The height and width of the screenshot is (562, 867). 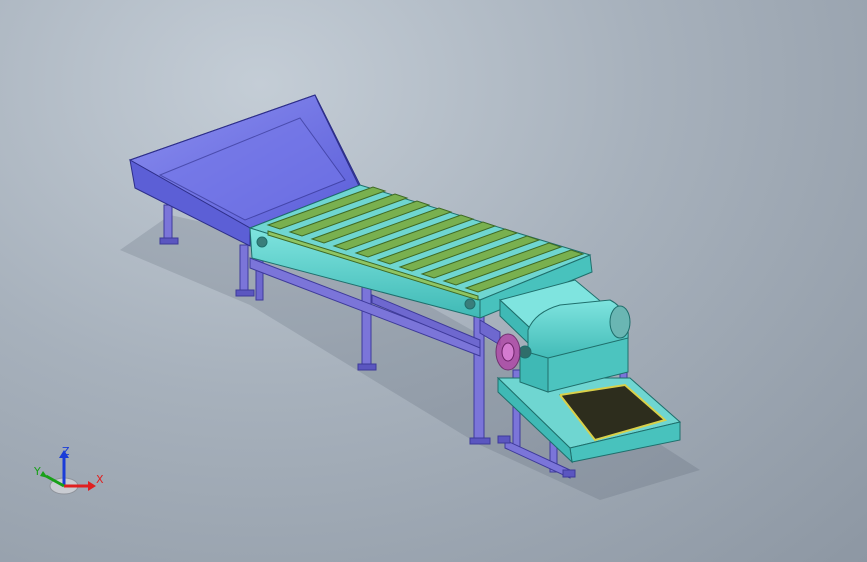 What do you see at coordinates (66, 451) in the screenshot?
I see `z-axis-label: Z` at bounding box center [66, 451].